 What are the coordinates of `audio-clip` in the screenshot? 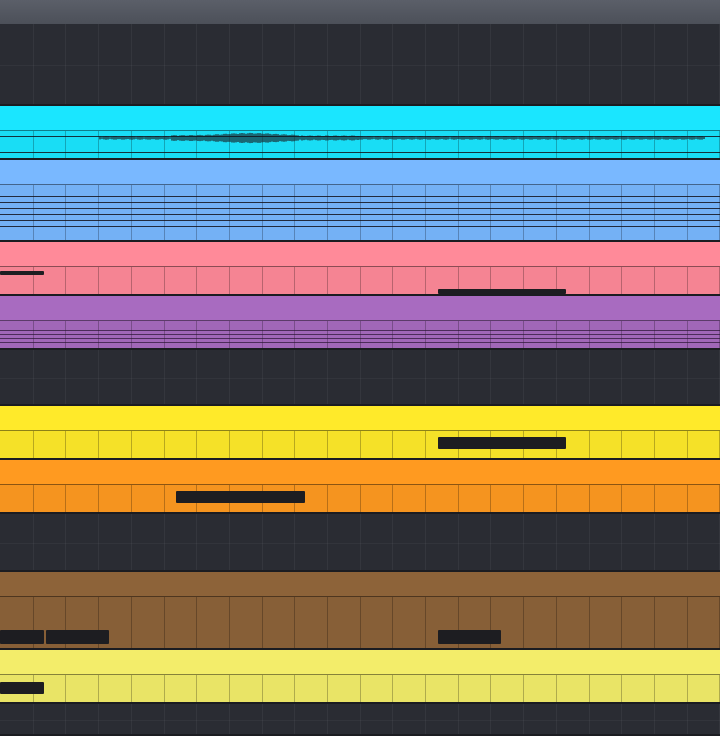 It's located at (360, 133).